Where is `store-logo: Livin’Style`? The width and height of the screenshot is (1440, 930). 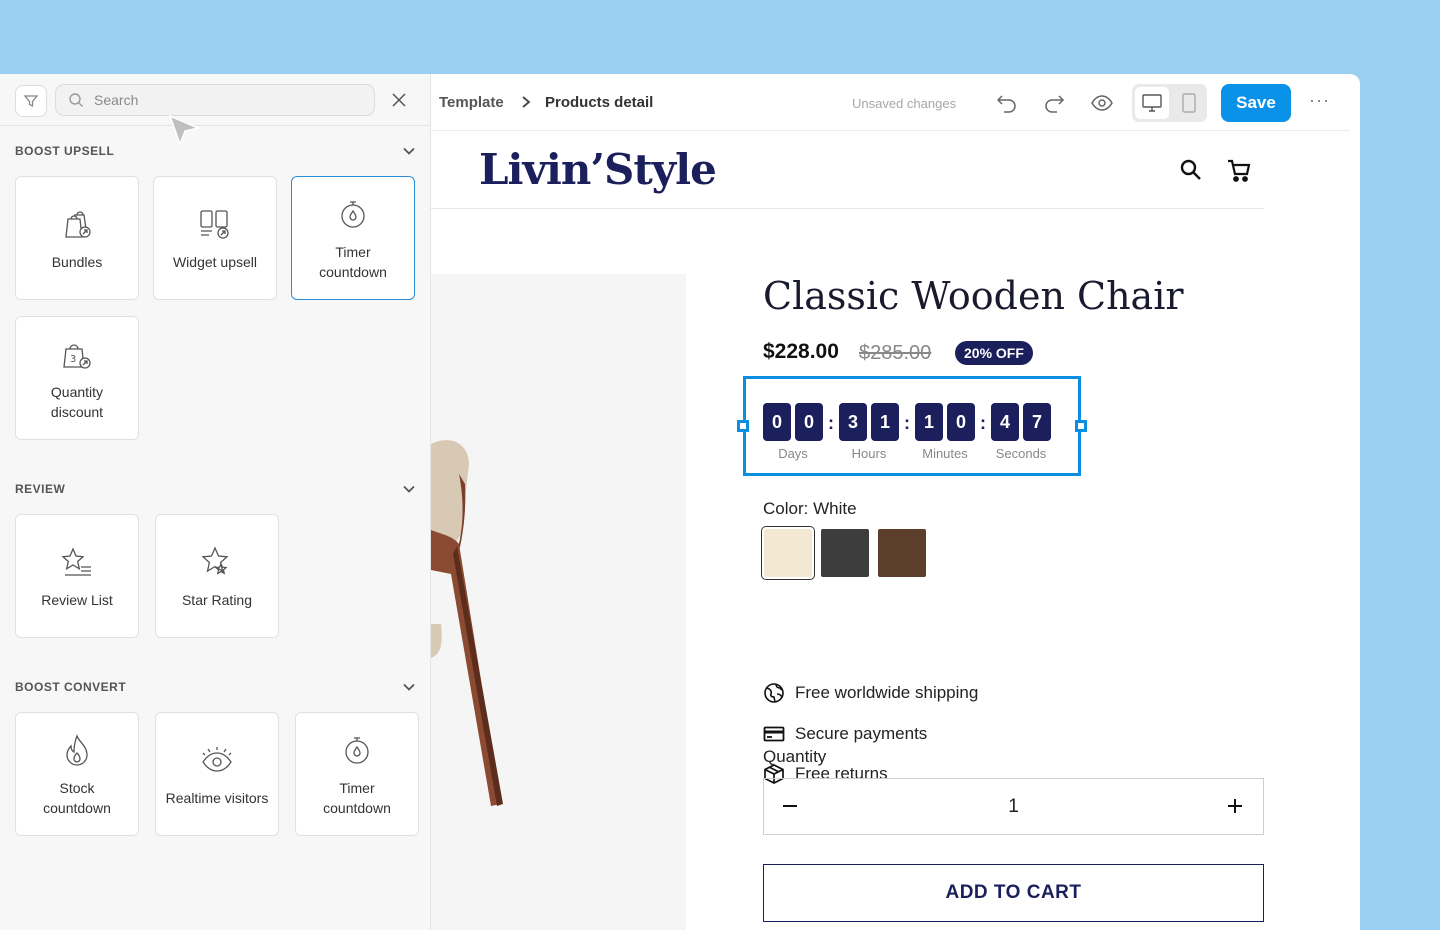
store-logo: Livin’Style is located at coordinates (598, 169).